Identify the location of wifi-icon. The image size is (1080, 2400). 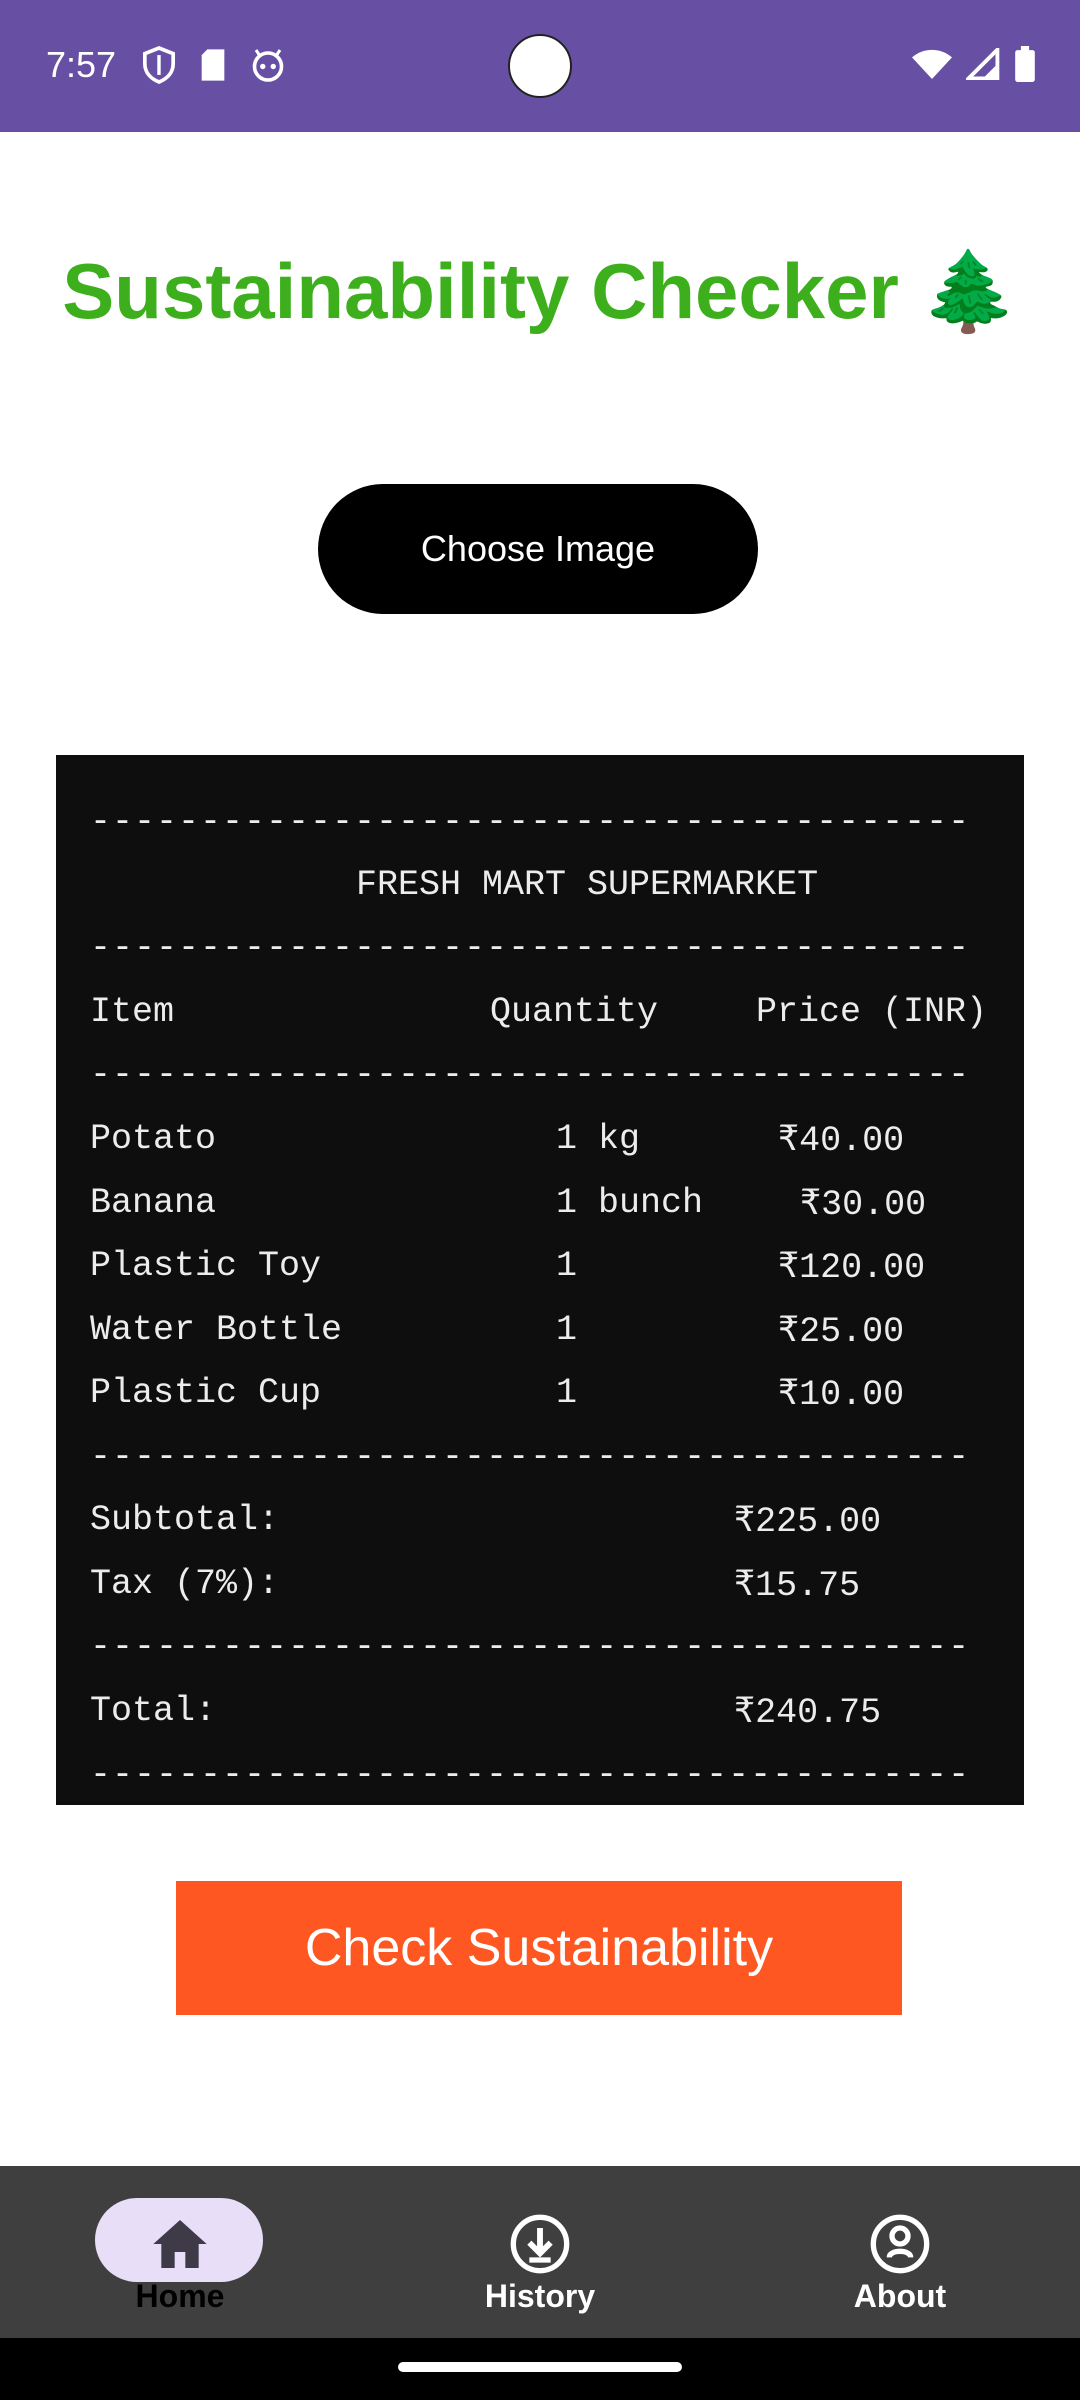
(932, 66).